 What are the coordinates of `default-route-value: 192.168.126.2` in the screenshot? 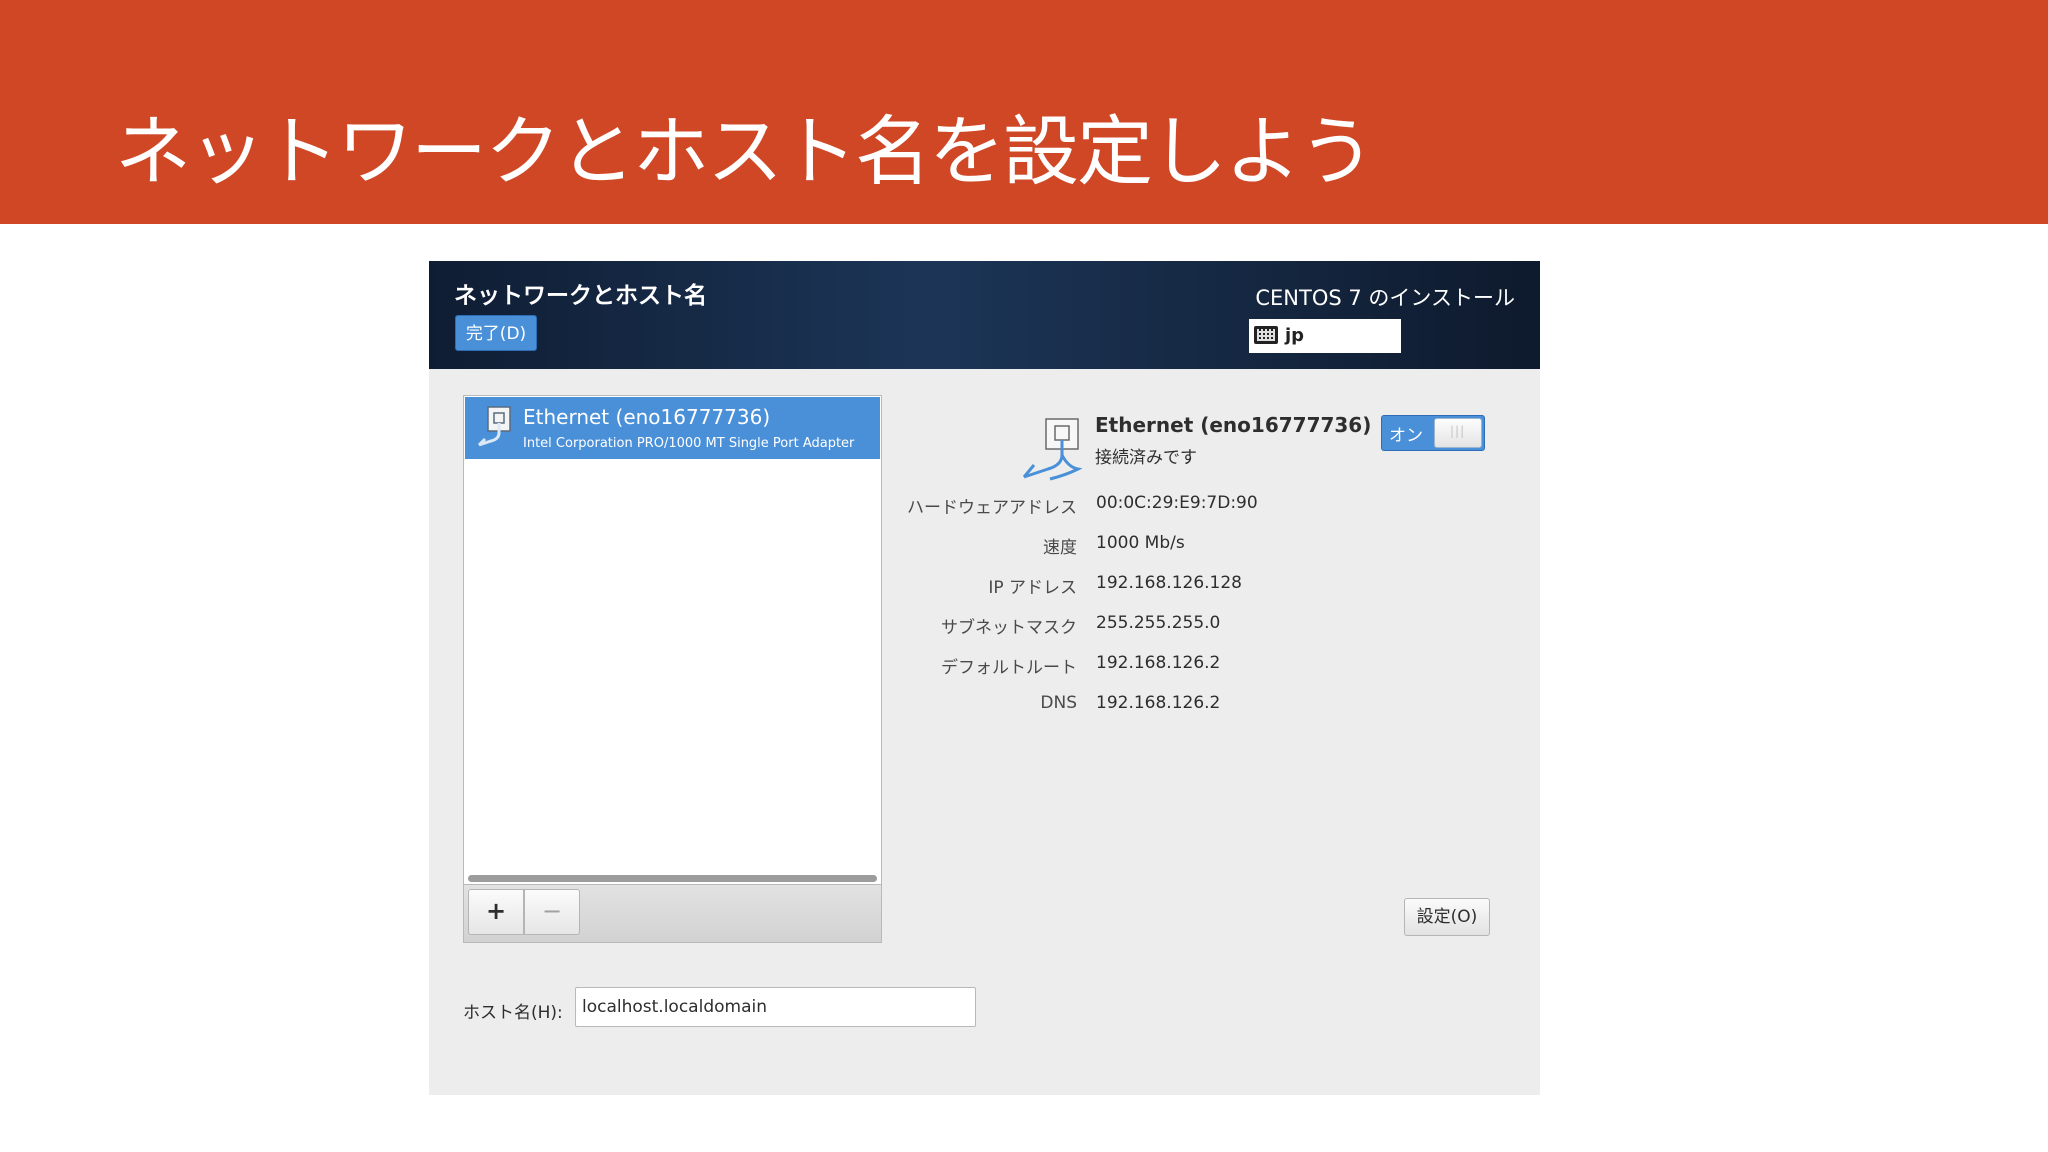 It's located at (1158, 663).